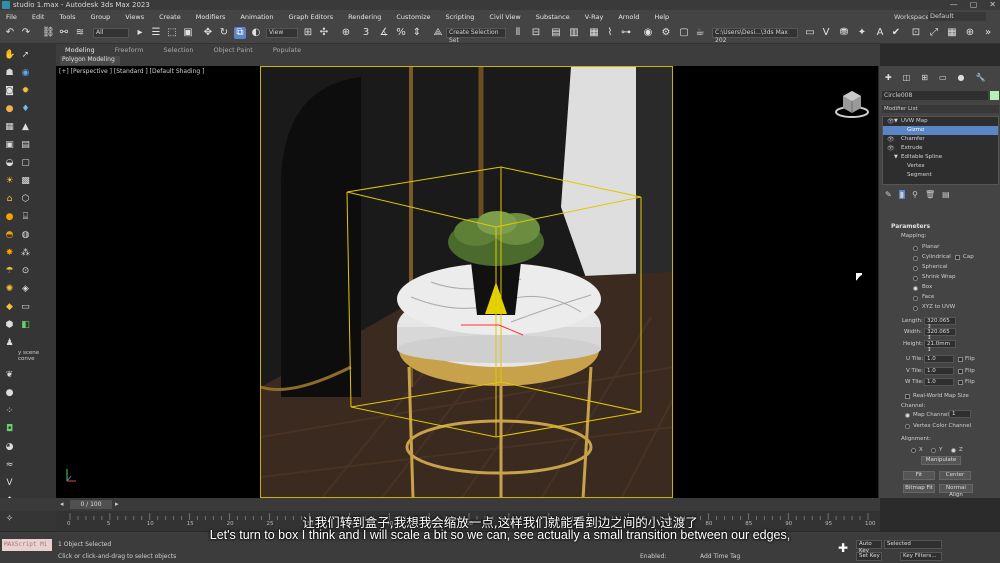 This screenshot has width=1000, height=563. Describe the element at coordinates (888, 194) in the screenshot. I see `pin-stack-icon: ✎` at that location.